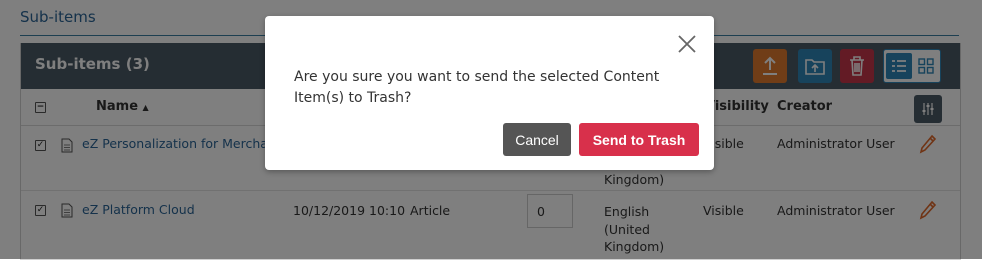  Describe the element at coordinates (687, 44) in the screenshot. I see `close-icon` at that location.